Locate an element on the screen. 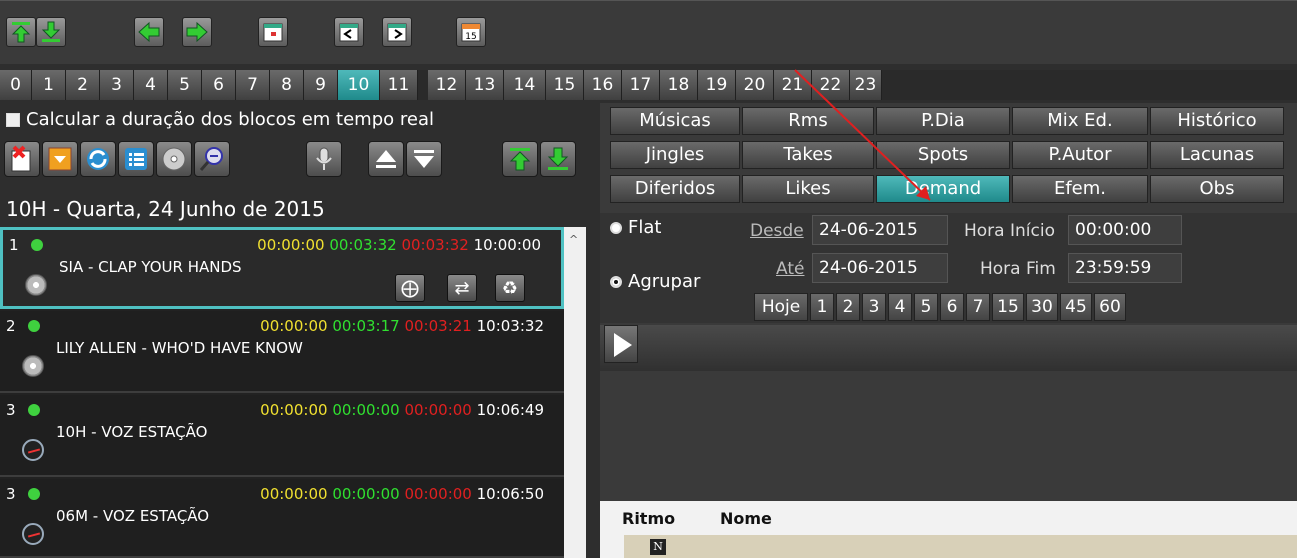  quick-range-5: 5 is located at coordinates (926, 307).